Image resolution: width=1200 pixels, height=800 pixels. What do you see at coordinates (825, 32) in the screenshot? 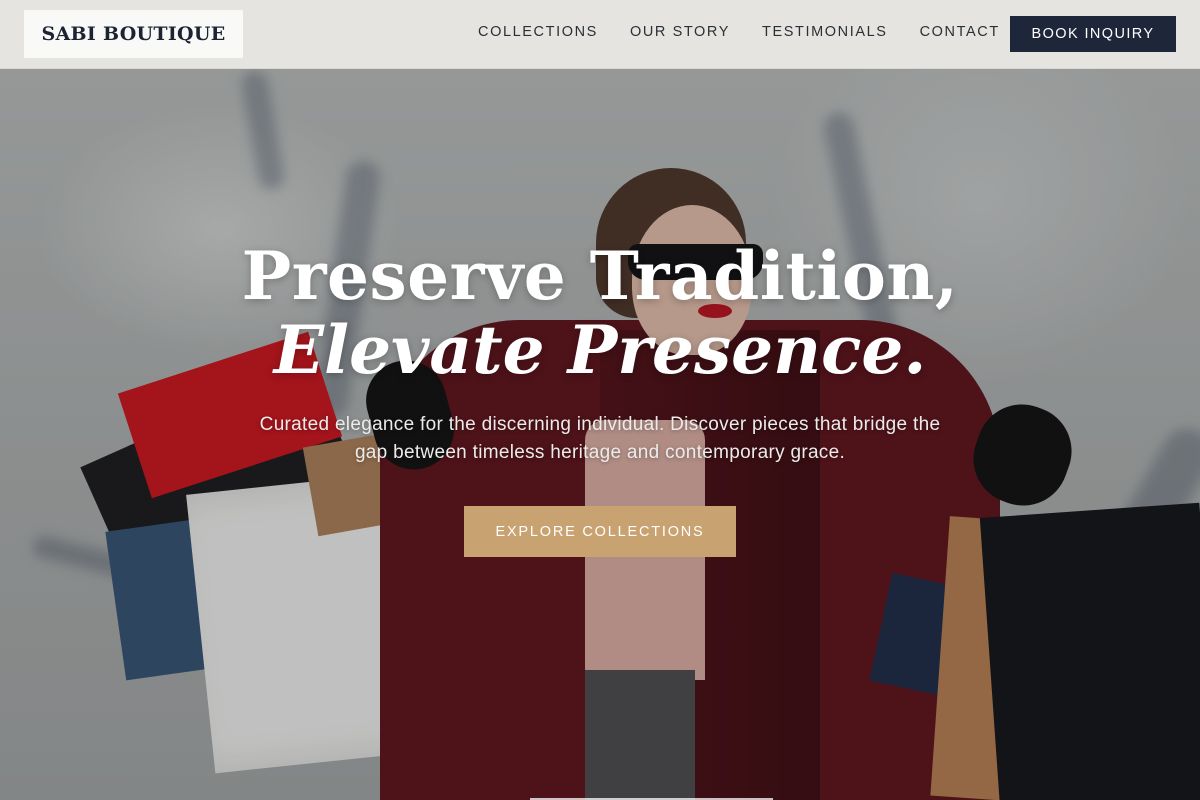
I see `nav-link-testimonials: TESTIMONIALS` at bounding box center [825, 32].